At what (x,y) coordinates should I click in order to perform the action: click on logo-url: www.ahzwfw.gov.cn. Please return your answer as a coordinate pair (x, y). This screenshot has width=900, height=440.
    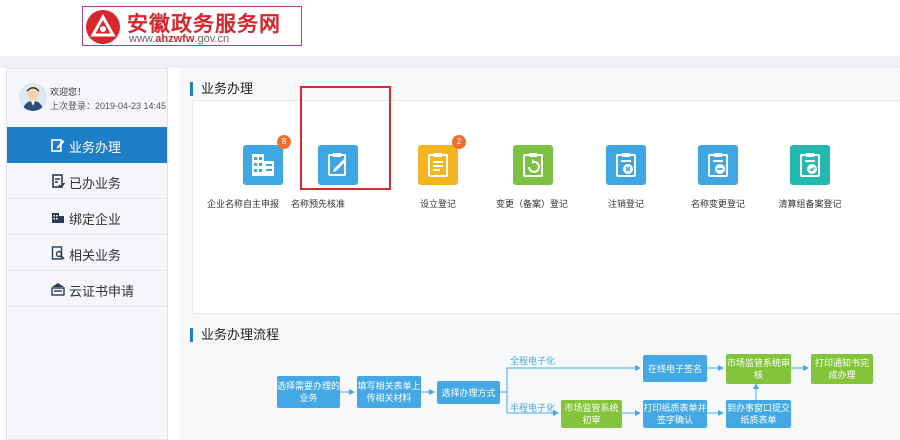
    Looking at the image, I should click on (179, 39).